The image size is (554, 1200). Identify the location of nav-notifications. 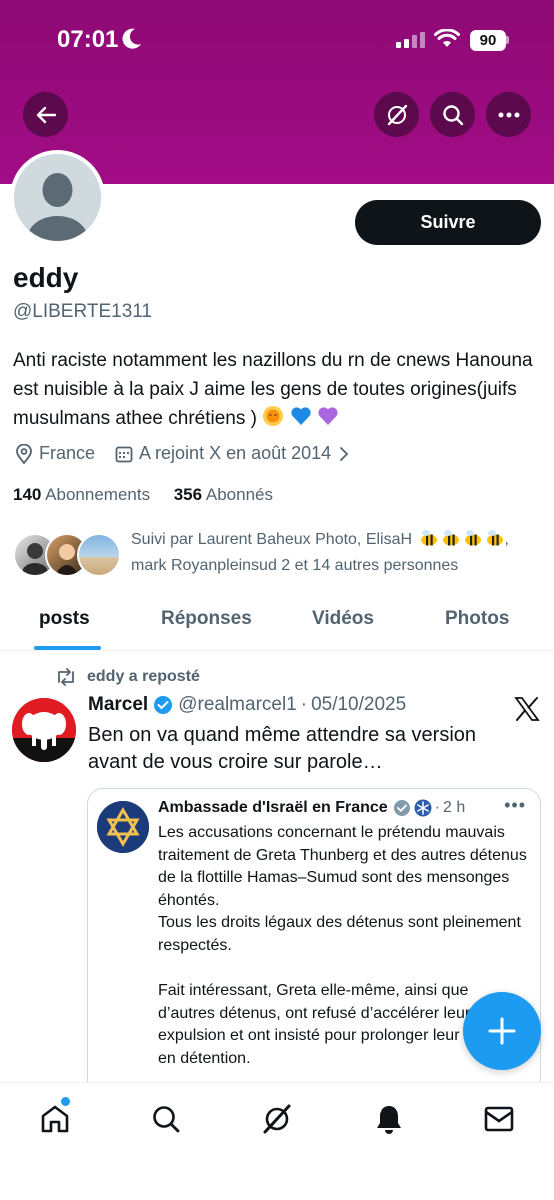
(389, 1119).